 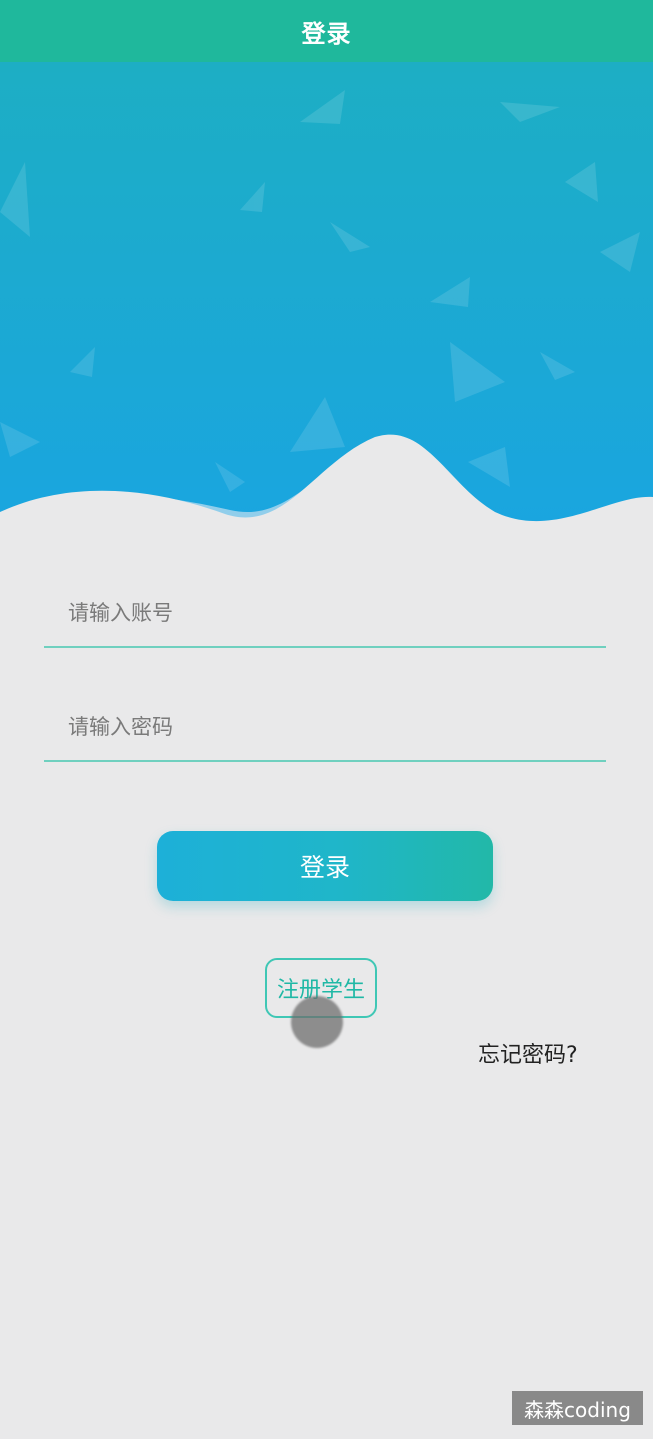 I want to click on account-input, so click(x=328, y=613).